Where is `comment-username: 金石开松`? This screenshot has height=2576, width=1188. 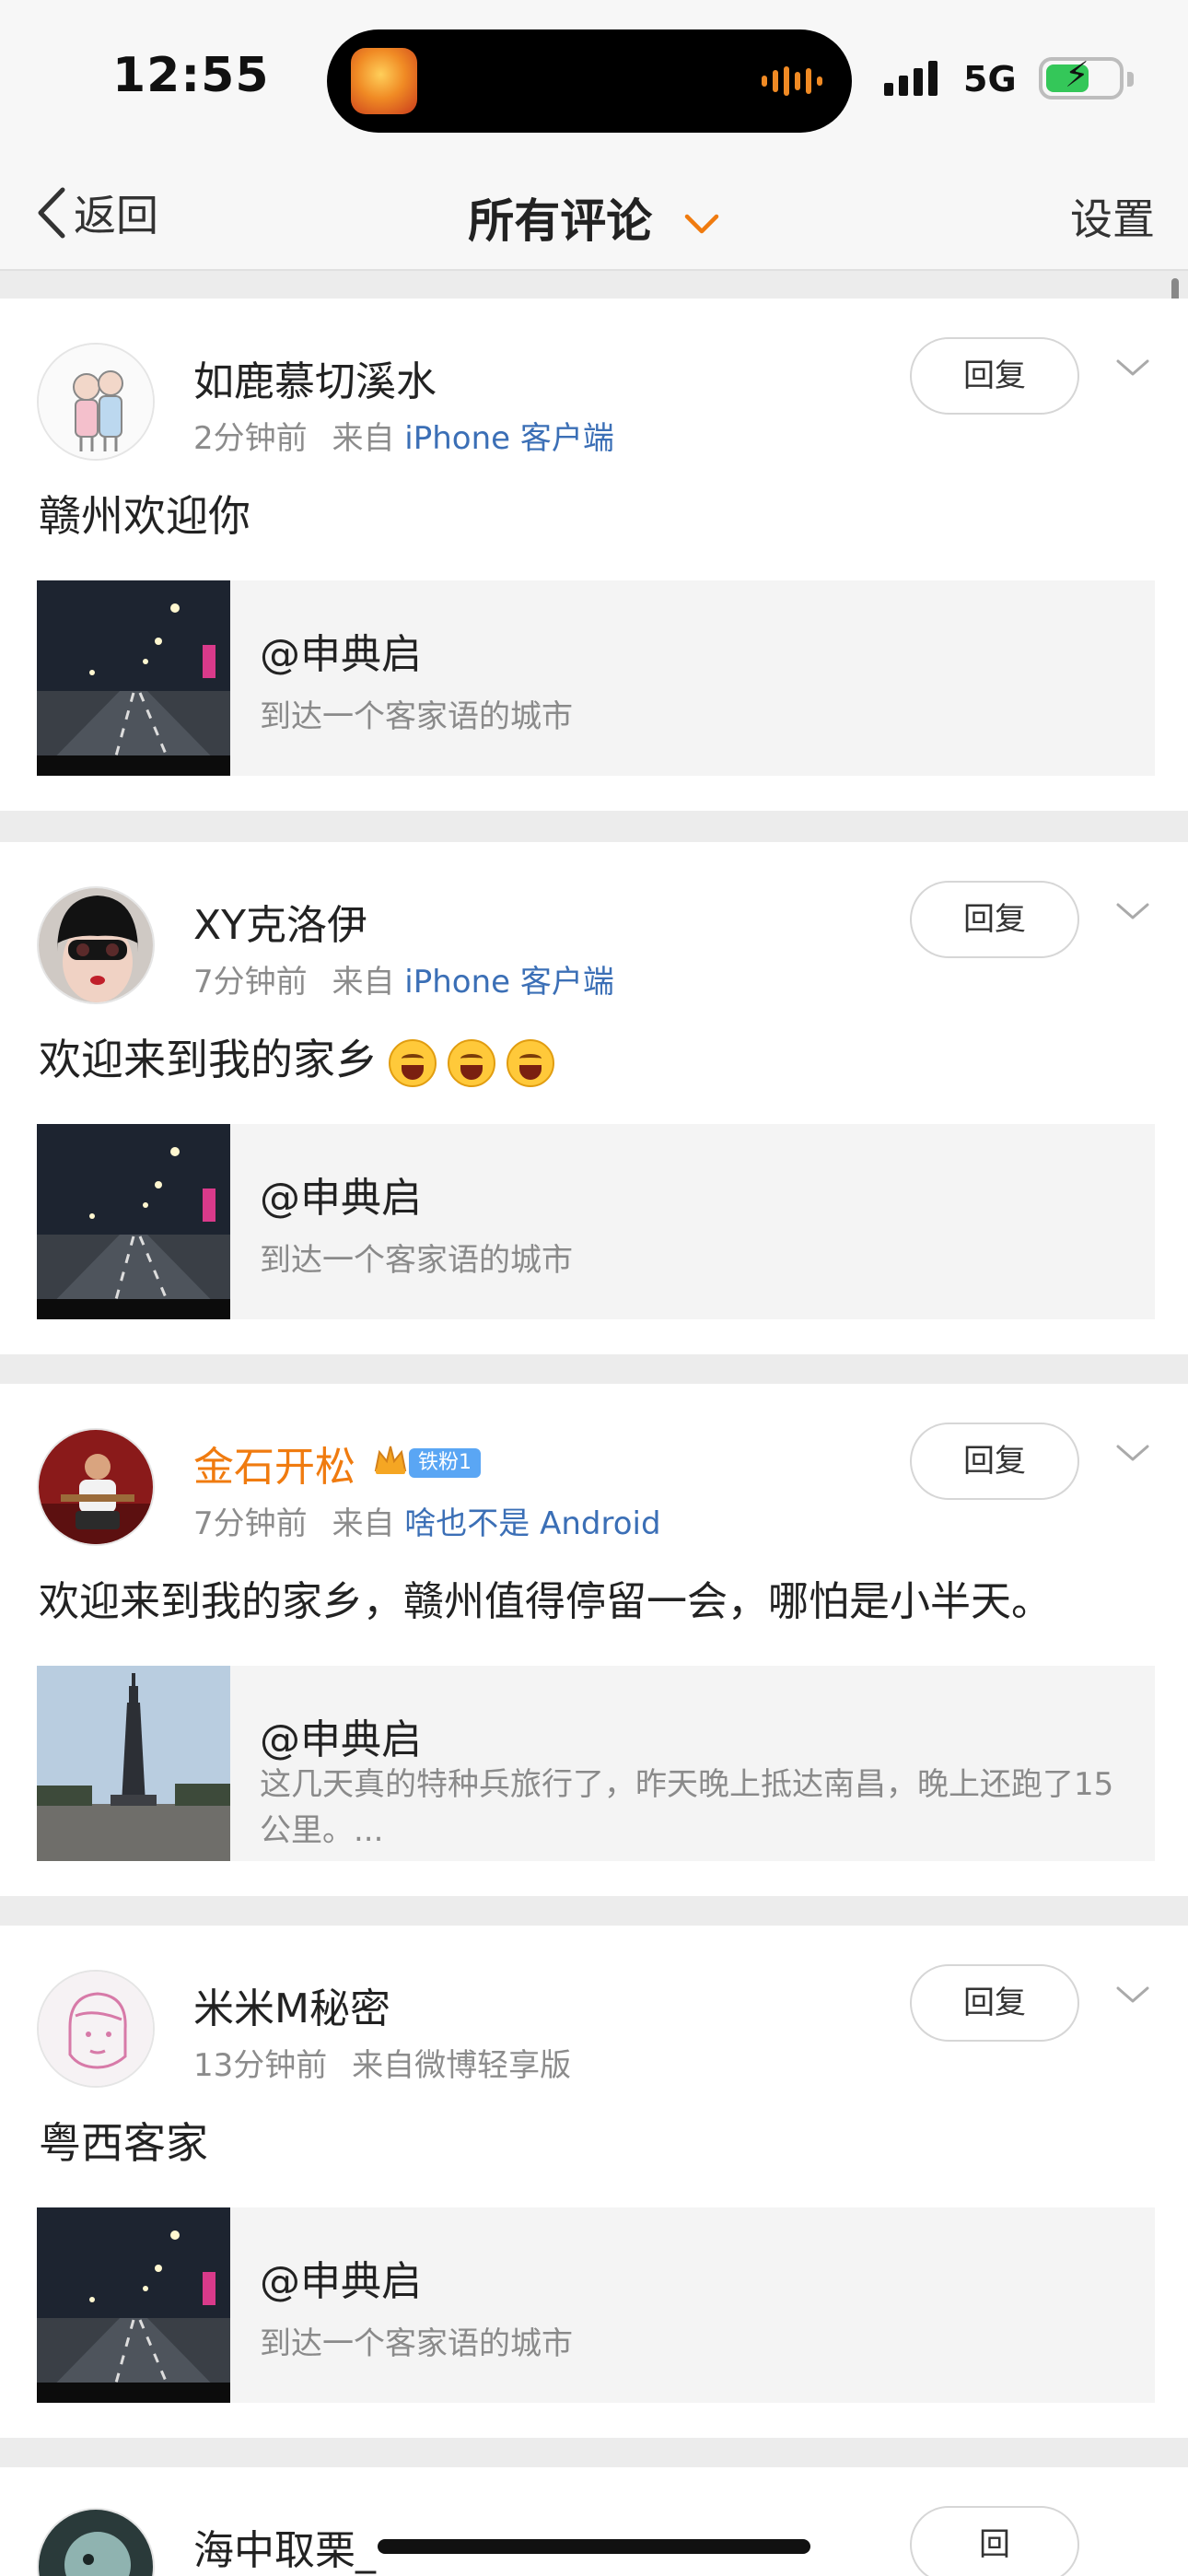 comment-username: 金石开松 is located at coordinates (274, 1463).